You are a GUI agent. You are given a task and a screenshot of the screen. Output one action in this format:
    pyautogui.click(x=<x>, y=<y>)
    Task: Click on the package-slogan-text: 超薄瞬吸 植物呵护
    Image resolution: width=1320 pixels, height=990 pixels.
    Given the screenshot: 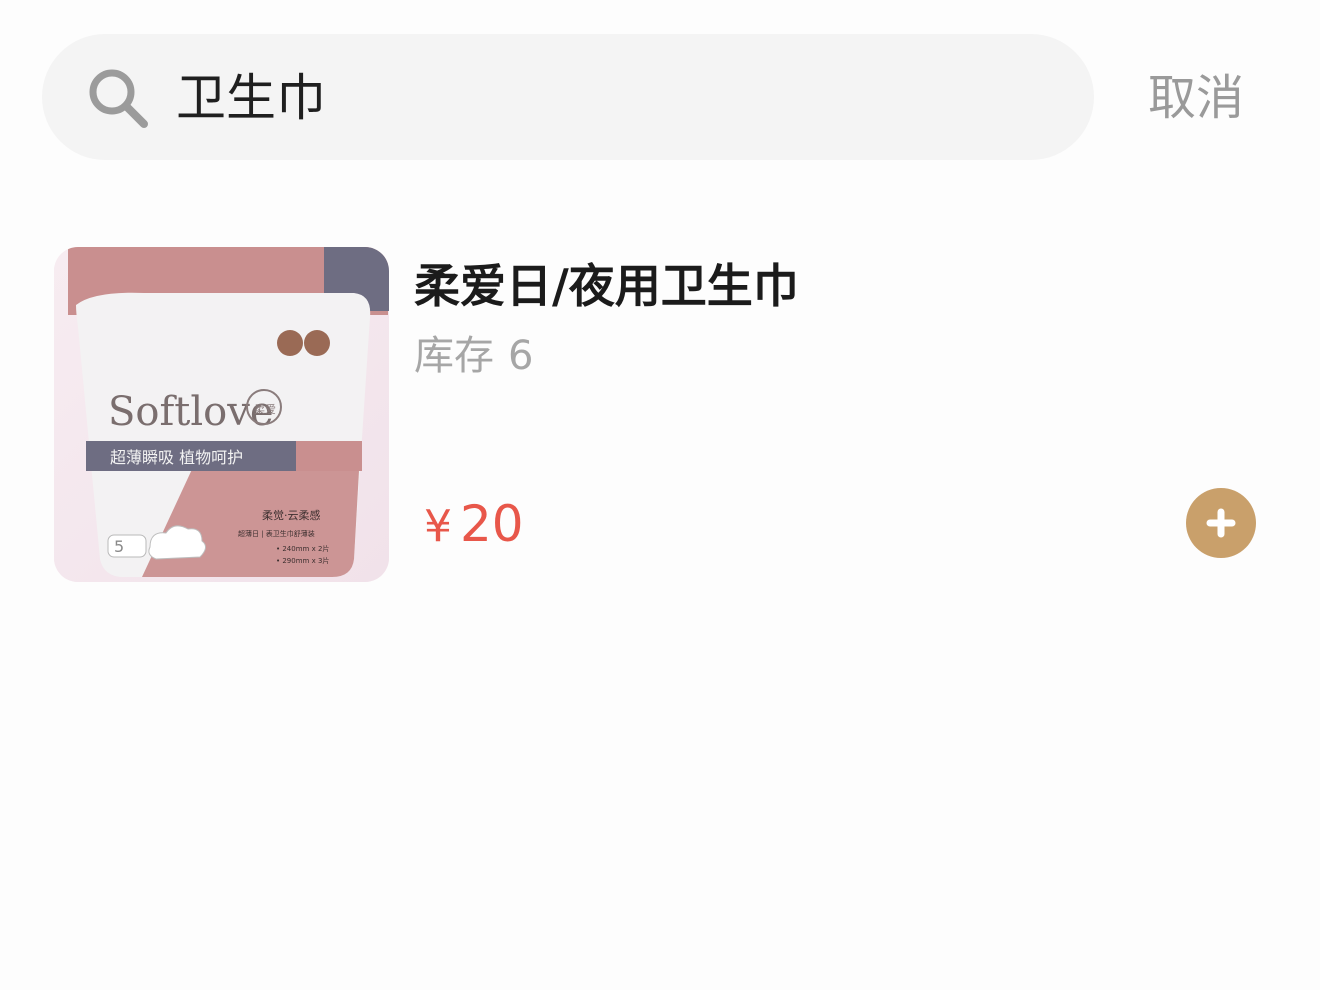 What is the action you would take?
    pyautogui.click(x=176, y=457)
    